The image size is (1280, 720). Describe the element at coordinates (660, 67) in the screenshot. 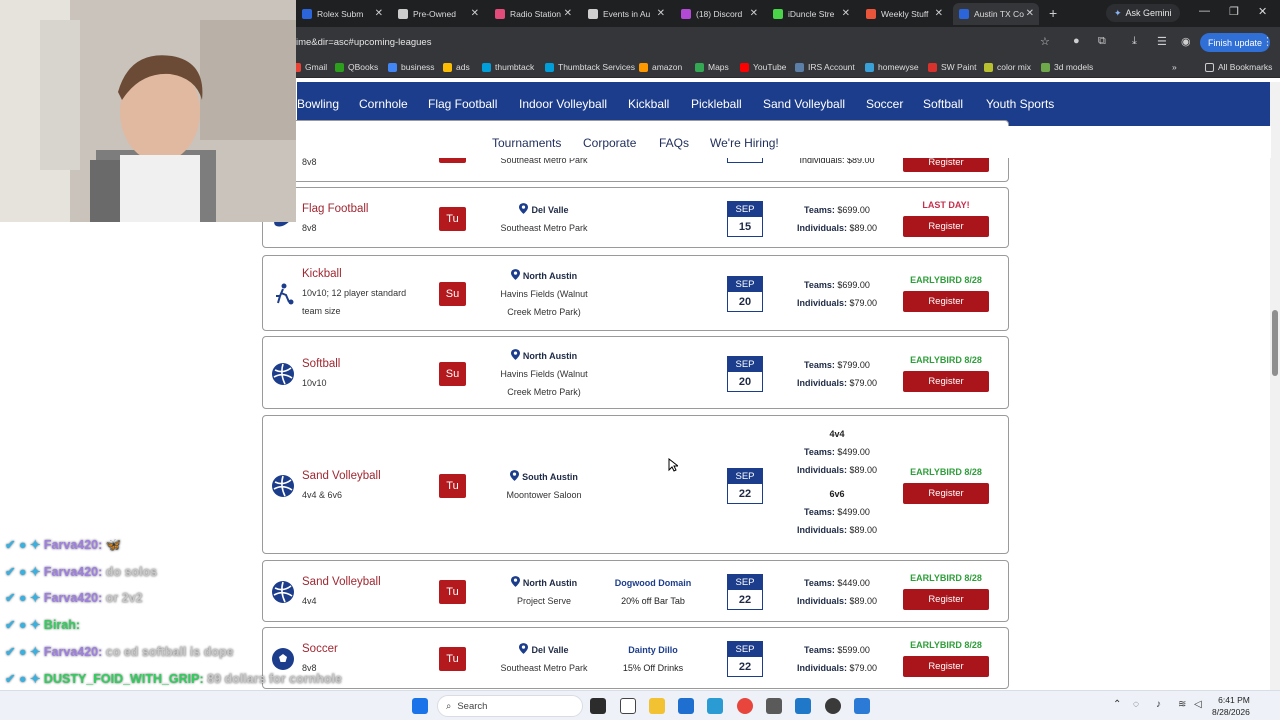

I see `bookmark-item: amazon` at that location.